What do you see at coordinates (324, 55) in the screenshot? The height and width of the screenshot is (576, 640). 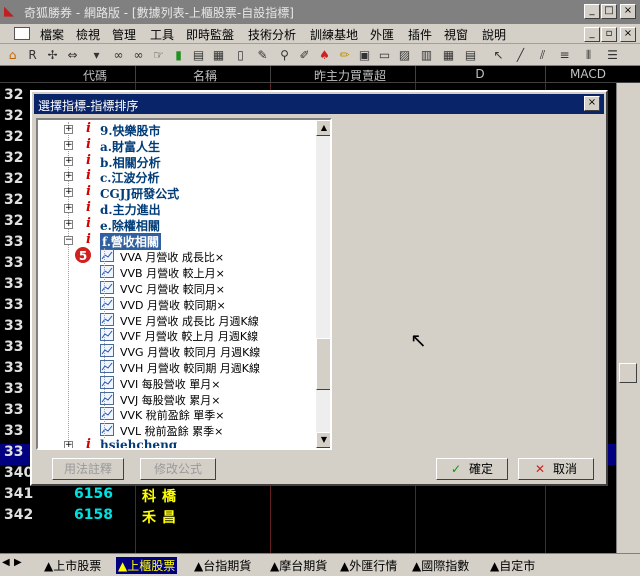 I see `bell-icon: ♠` at bounding box center [324, 55].